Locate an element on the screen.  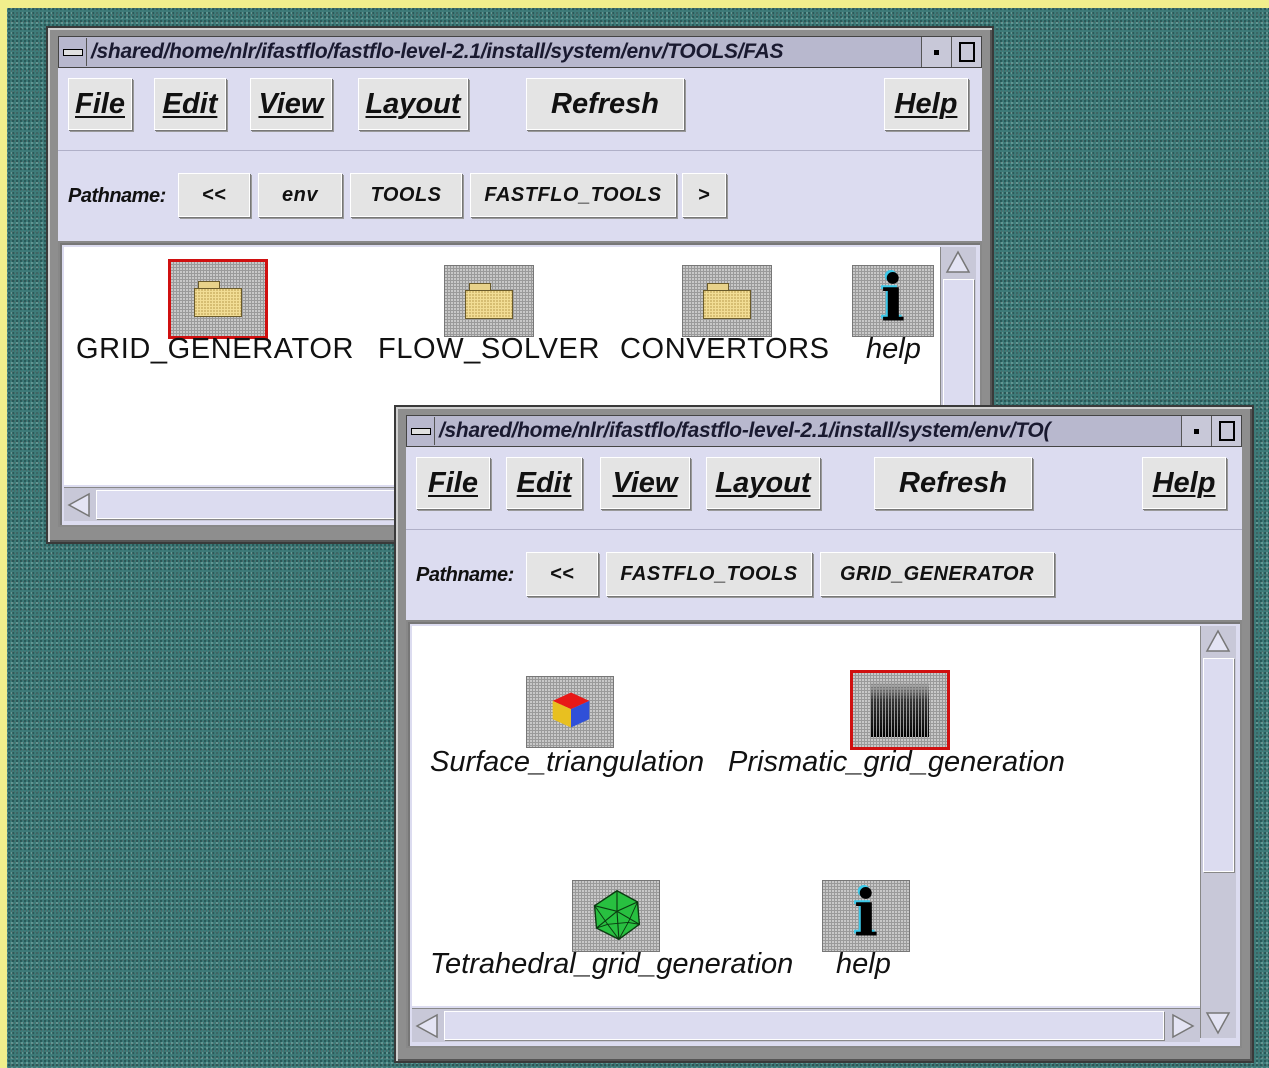
item-label: Surface_triangulation is located at coordinates (567, 762).